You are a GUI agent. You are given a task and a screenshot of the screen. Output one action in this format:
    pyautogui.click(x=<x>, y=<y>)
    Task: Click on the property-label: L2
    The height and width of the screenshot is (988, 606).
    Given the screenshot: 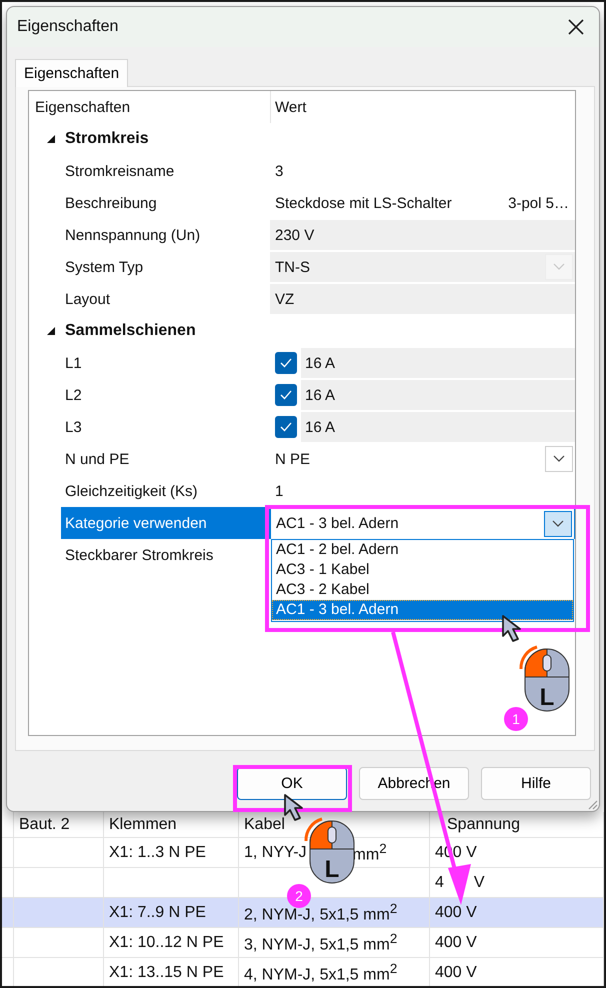 What is the action you would take?
    pyautogui.click(x=165, y=395)
    